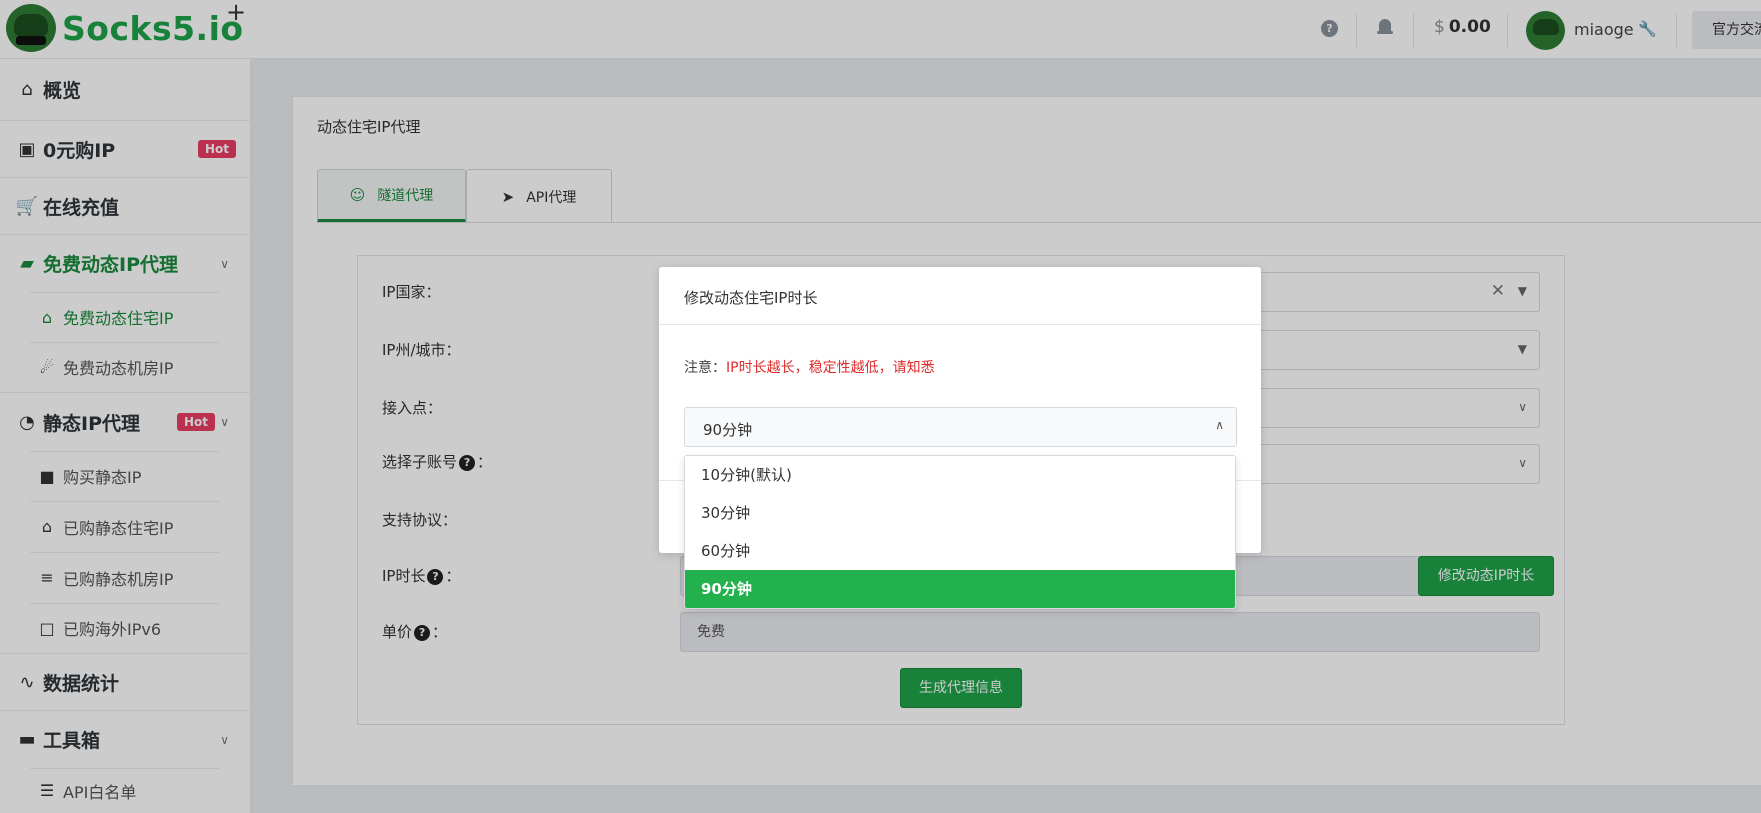  I want to click on duration-option: 30分钟, so click(960, 513).